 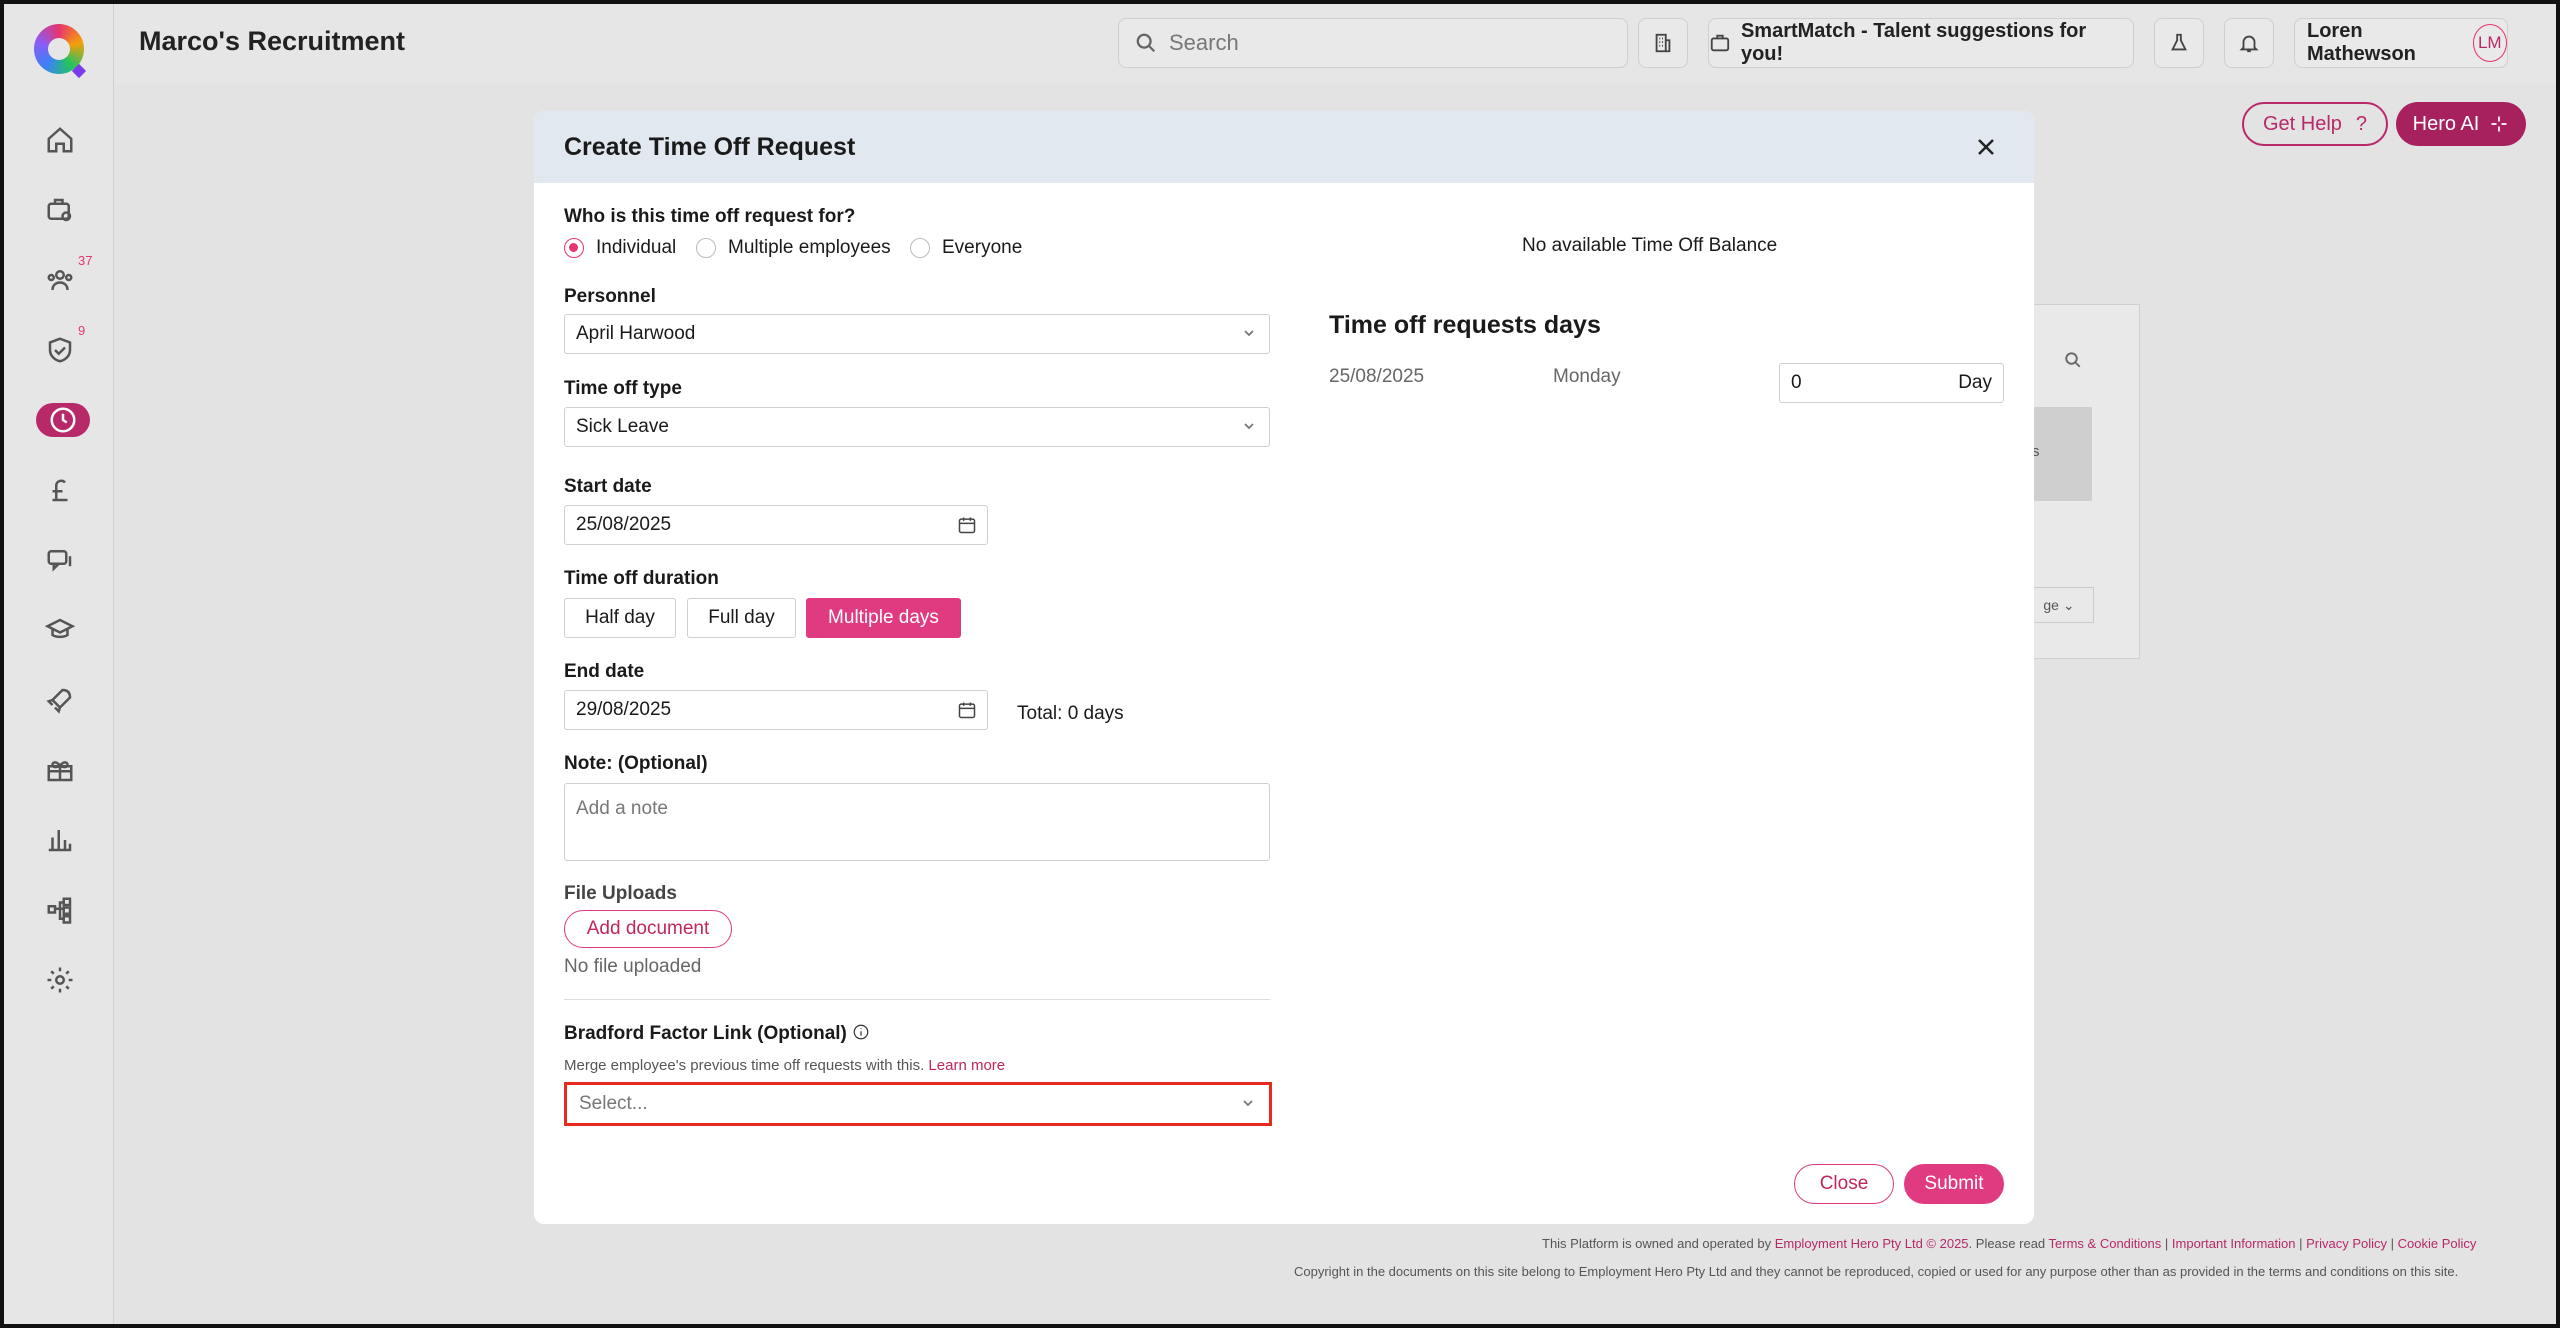 What do you see at coordinates (2361, 42) in the screenshot?
I see `user-name: Loren Mathewson` at bounding box center [2361, 42].